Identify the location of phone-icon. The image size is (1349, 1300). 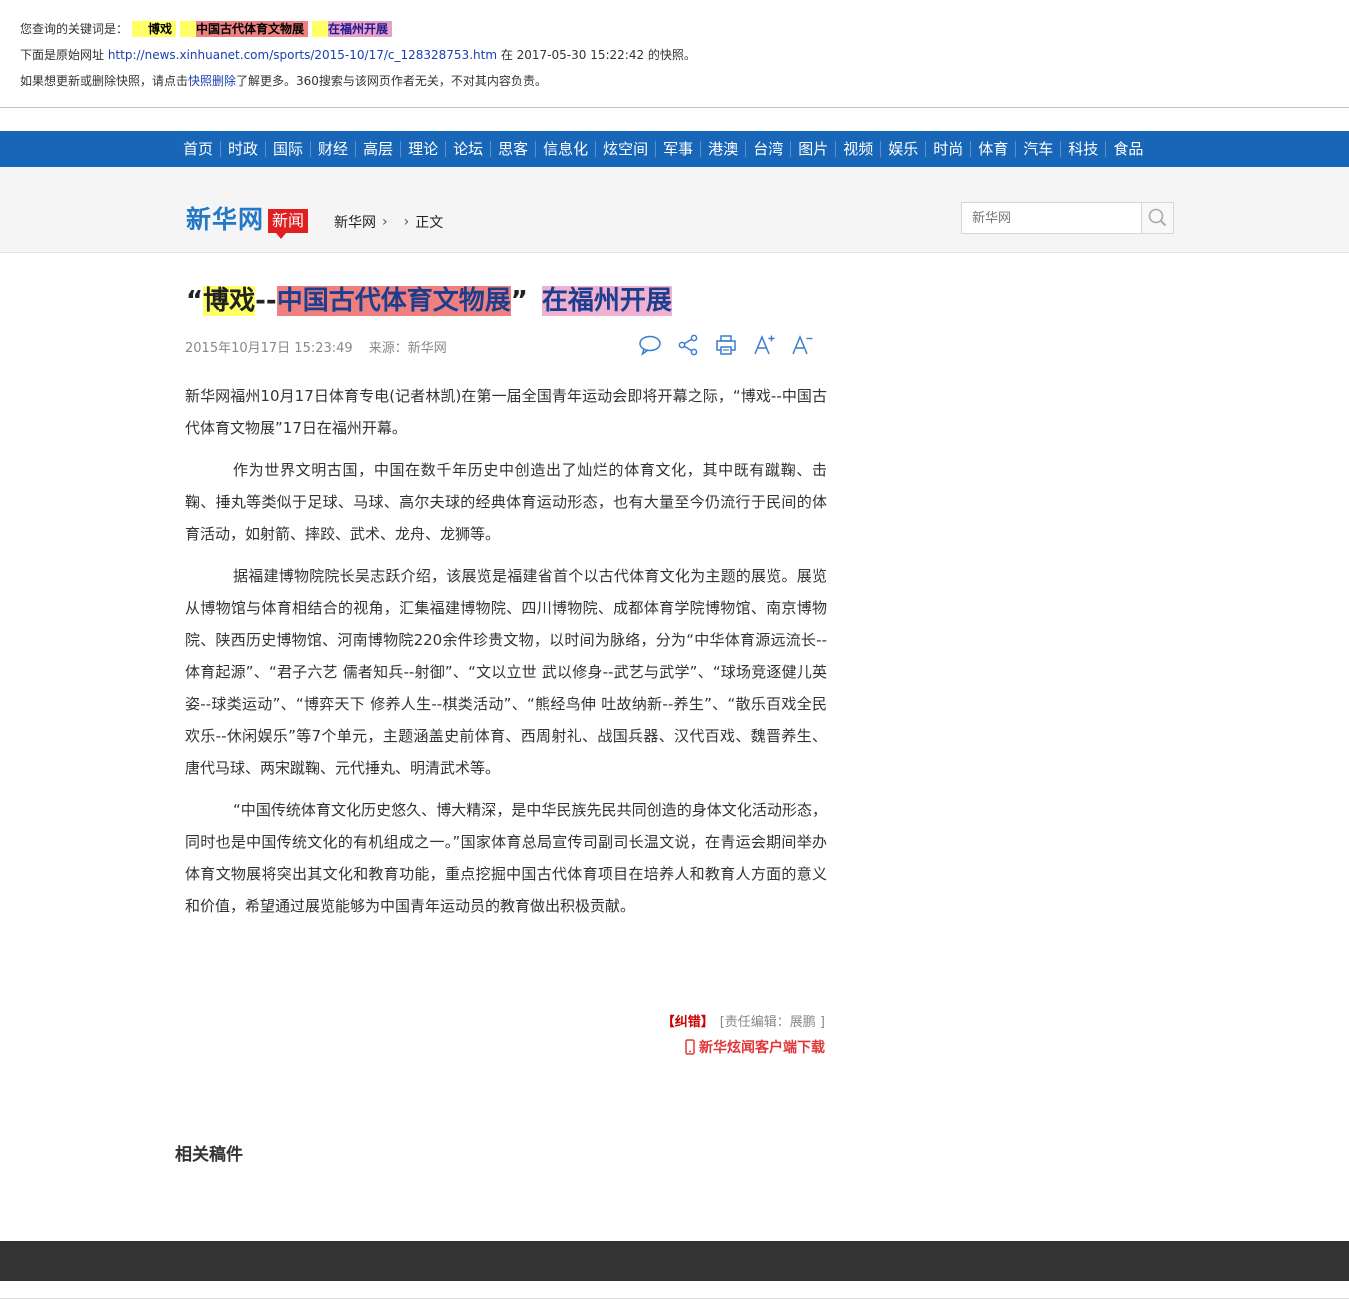
(690, 1047).